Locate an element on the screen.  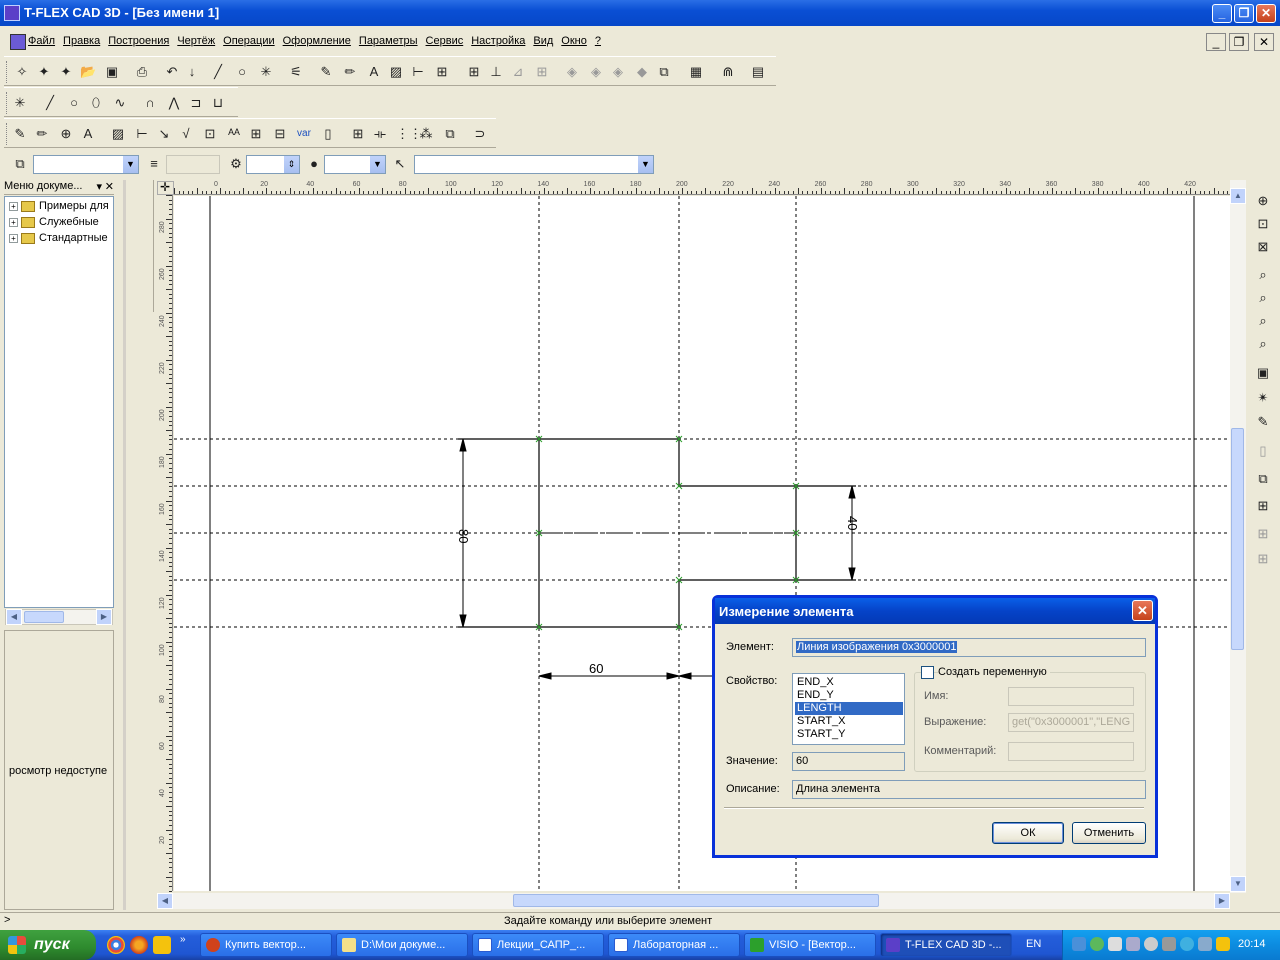
language-indicator: EN is located at coordinates (1033, 944).